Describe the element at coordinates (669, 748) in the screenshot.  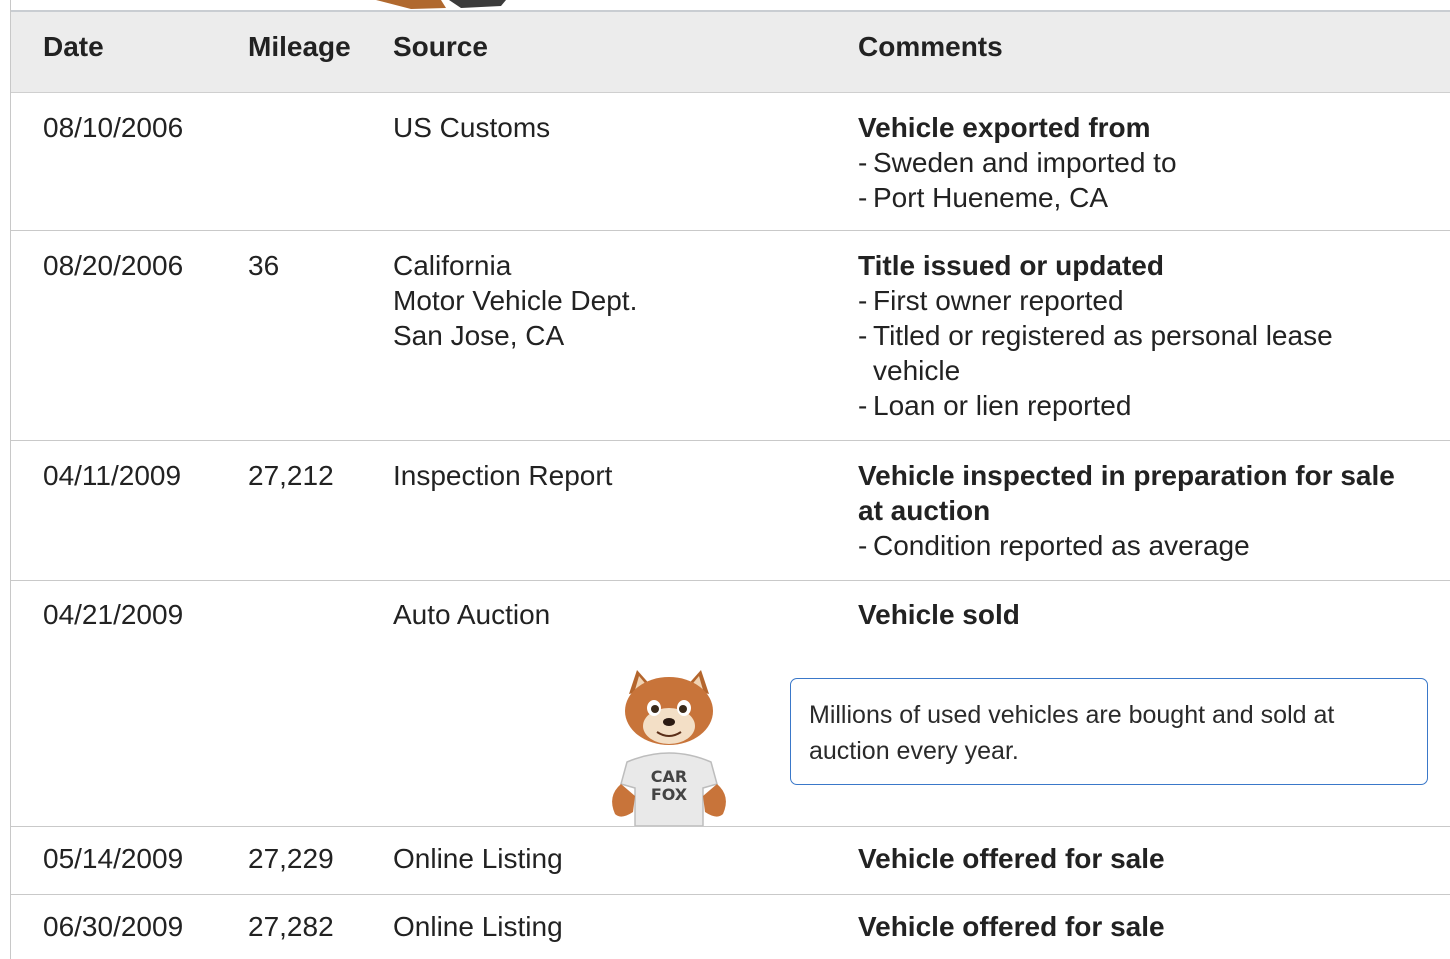
I see `carfox-mascot-icon: CAR FOX` at that location.